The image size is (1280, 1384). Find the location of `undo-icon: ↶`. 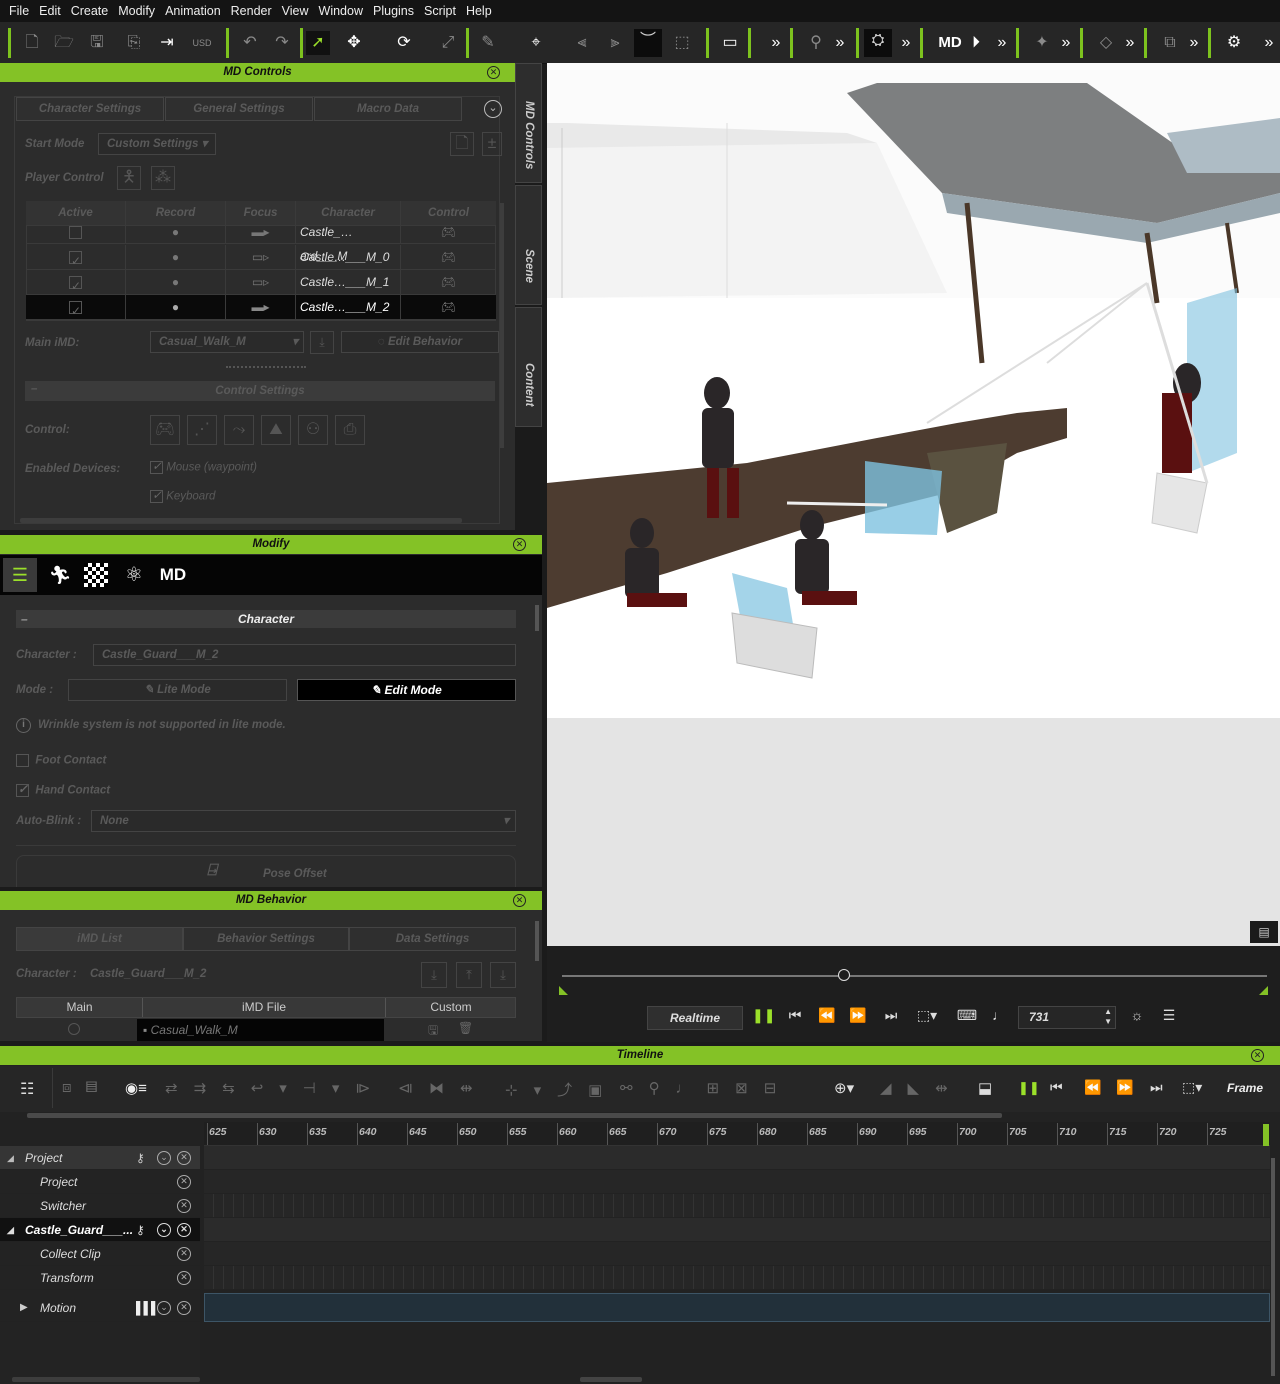

undo-icon: ↶ is located at coordinates (250, 43).